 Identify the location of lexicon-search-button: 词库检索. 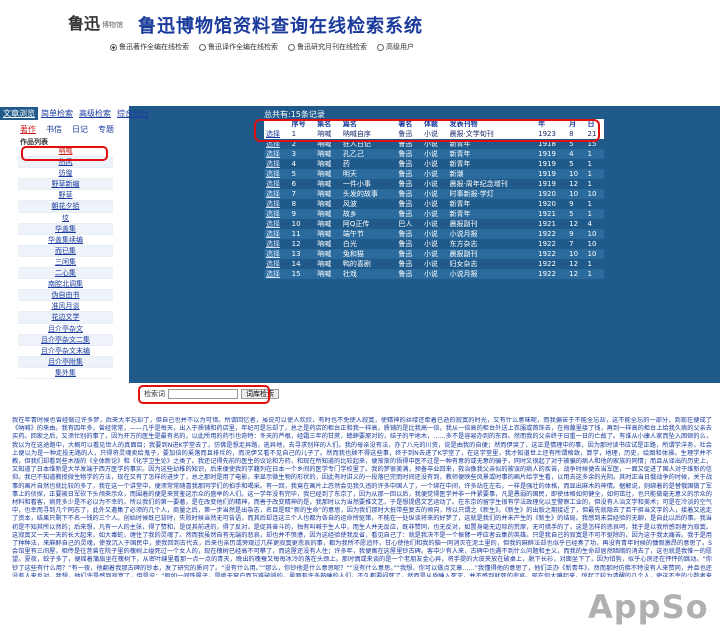
(260, 394).